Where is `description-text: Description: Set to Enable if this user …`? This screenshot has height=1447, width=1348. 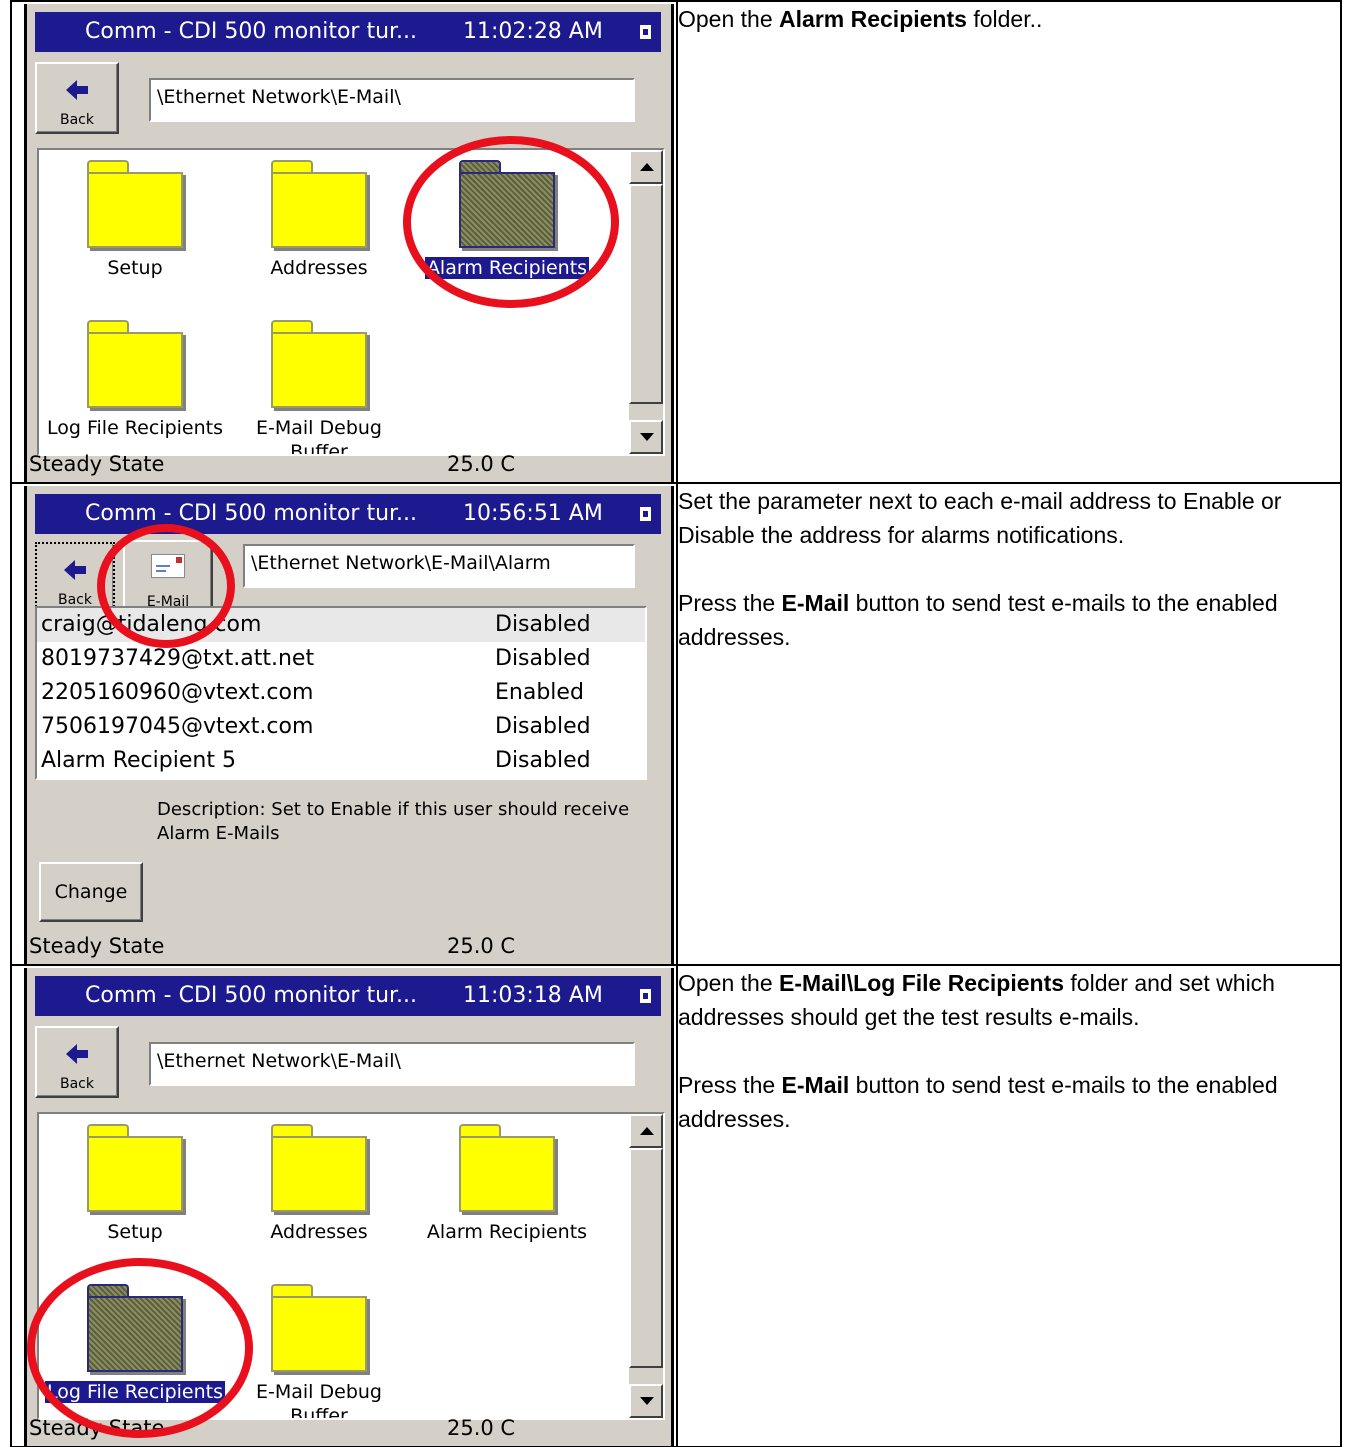
description-text: Description: Set to Enable if this user … is located at coordinates (393, 821).